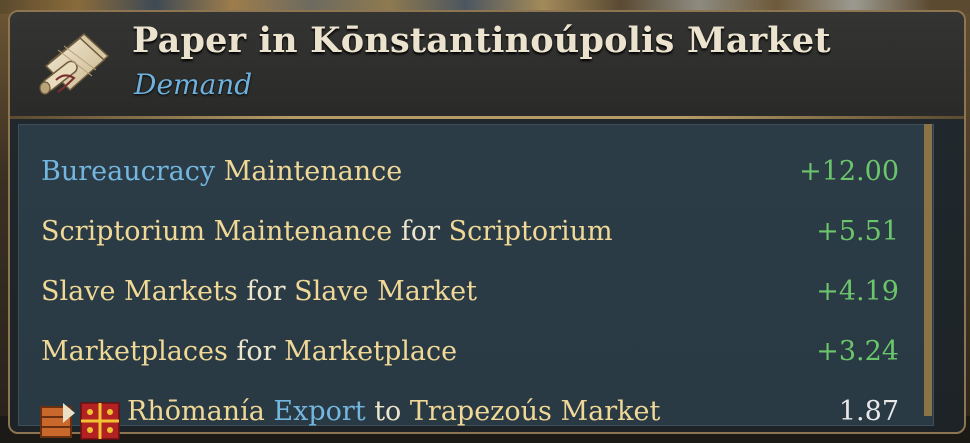 This screenshot has height=443, width=970. Describe the element at coordinates (128, 171) in the screenshot. I see `demand-row-label-part: Bureaucracy` at that location.